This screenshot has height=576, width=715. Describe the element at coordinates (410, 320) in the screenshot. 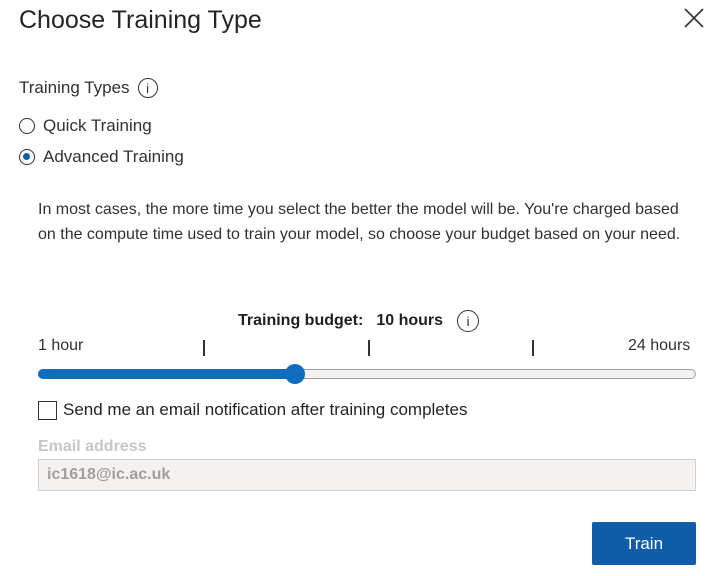

I see `budget-value: 10 hours` at that location.